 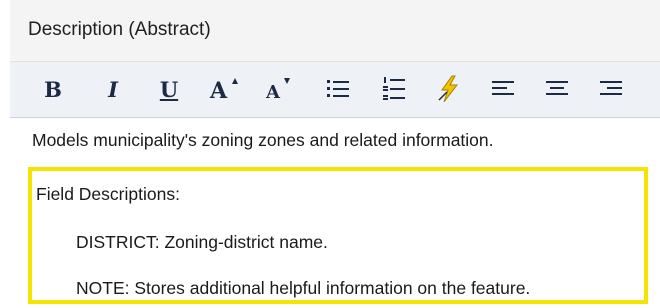 I want to click on bulleted-list-button, so click(x=338, y=89).